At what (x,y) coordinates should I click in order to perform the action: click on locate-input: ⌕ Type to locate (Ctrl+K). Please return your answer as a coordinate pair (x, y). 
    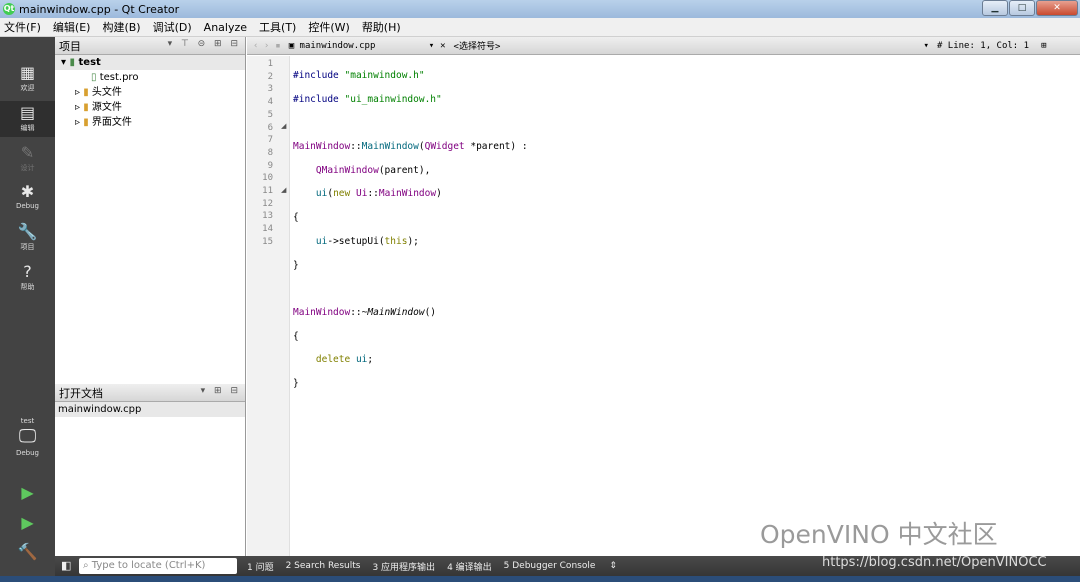
    Looking at the image, I should click on (158, 566).